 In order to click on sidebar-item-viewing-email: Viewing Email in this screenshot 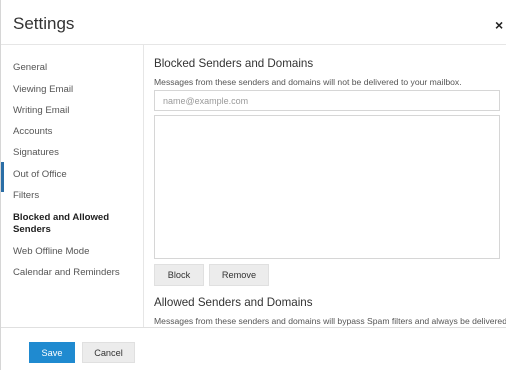, I will do `click(73, 90)`.